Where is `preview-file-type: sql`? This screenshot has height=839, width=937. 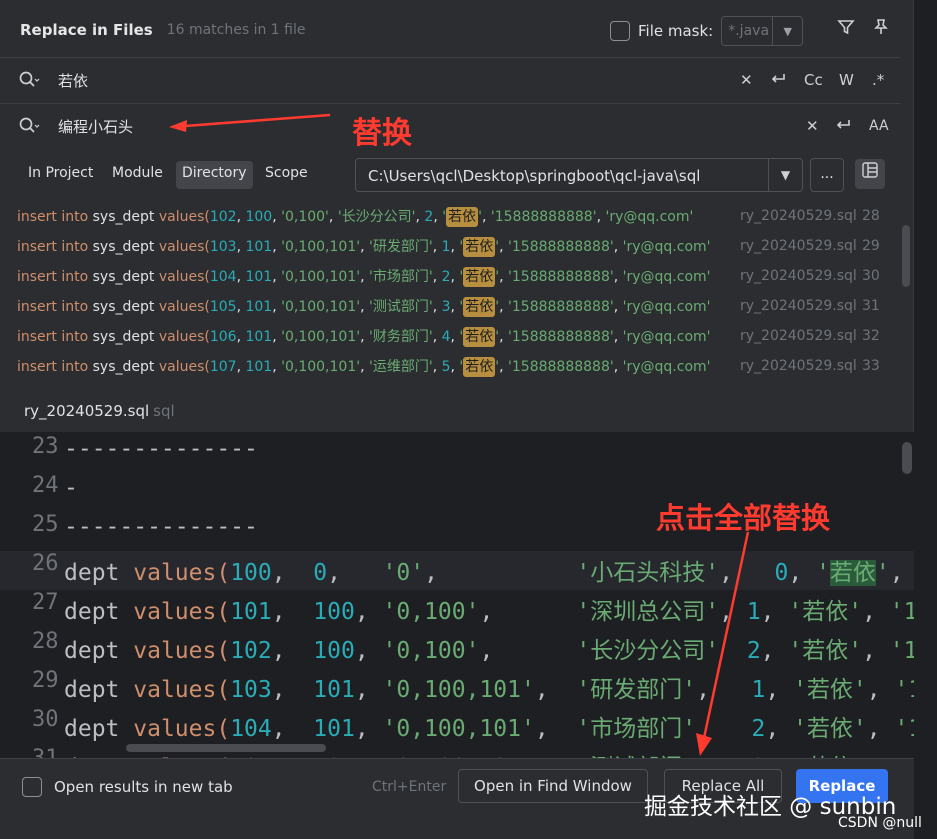
preview-file-type: sql is located at coordinates (164, 411).